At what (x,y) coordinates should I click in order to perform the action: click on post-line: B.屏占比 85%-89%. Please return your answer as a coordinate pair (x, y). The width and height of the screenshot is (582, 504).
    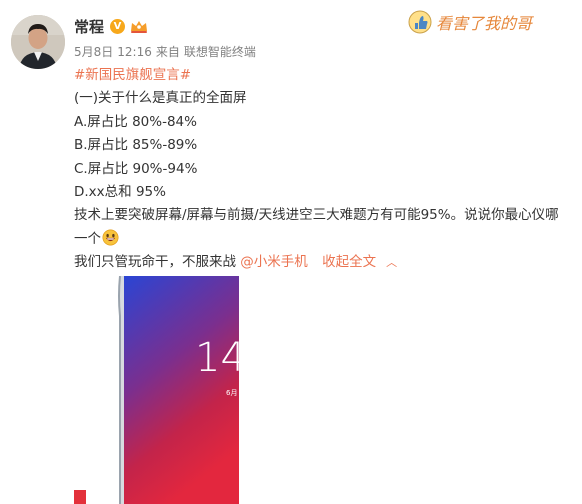
    Looking at the image, I should click on (136, 145).